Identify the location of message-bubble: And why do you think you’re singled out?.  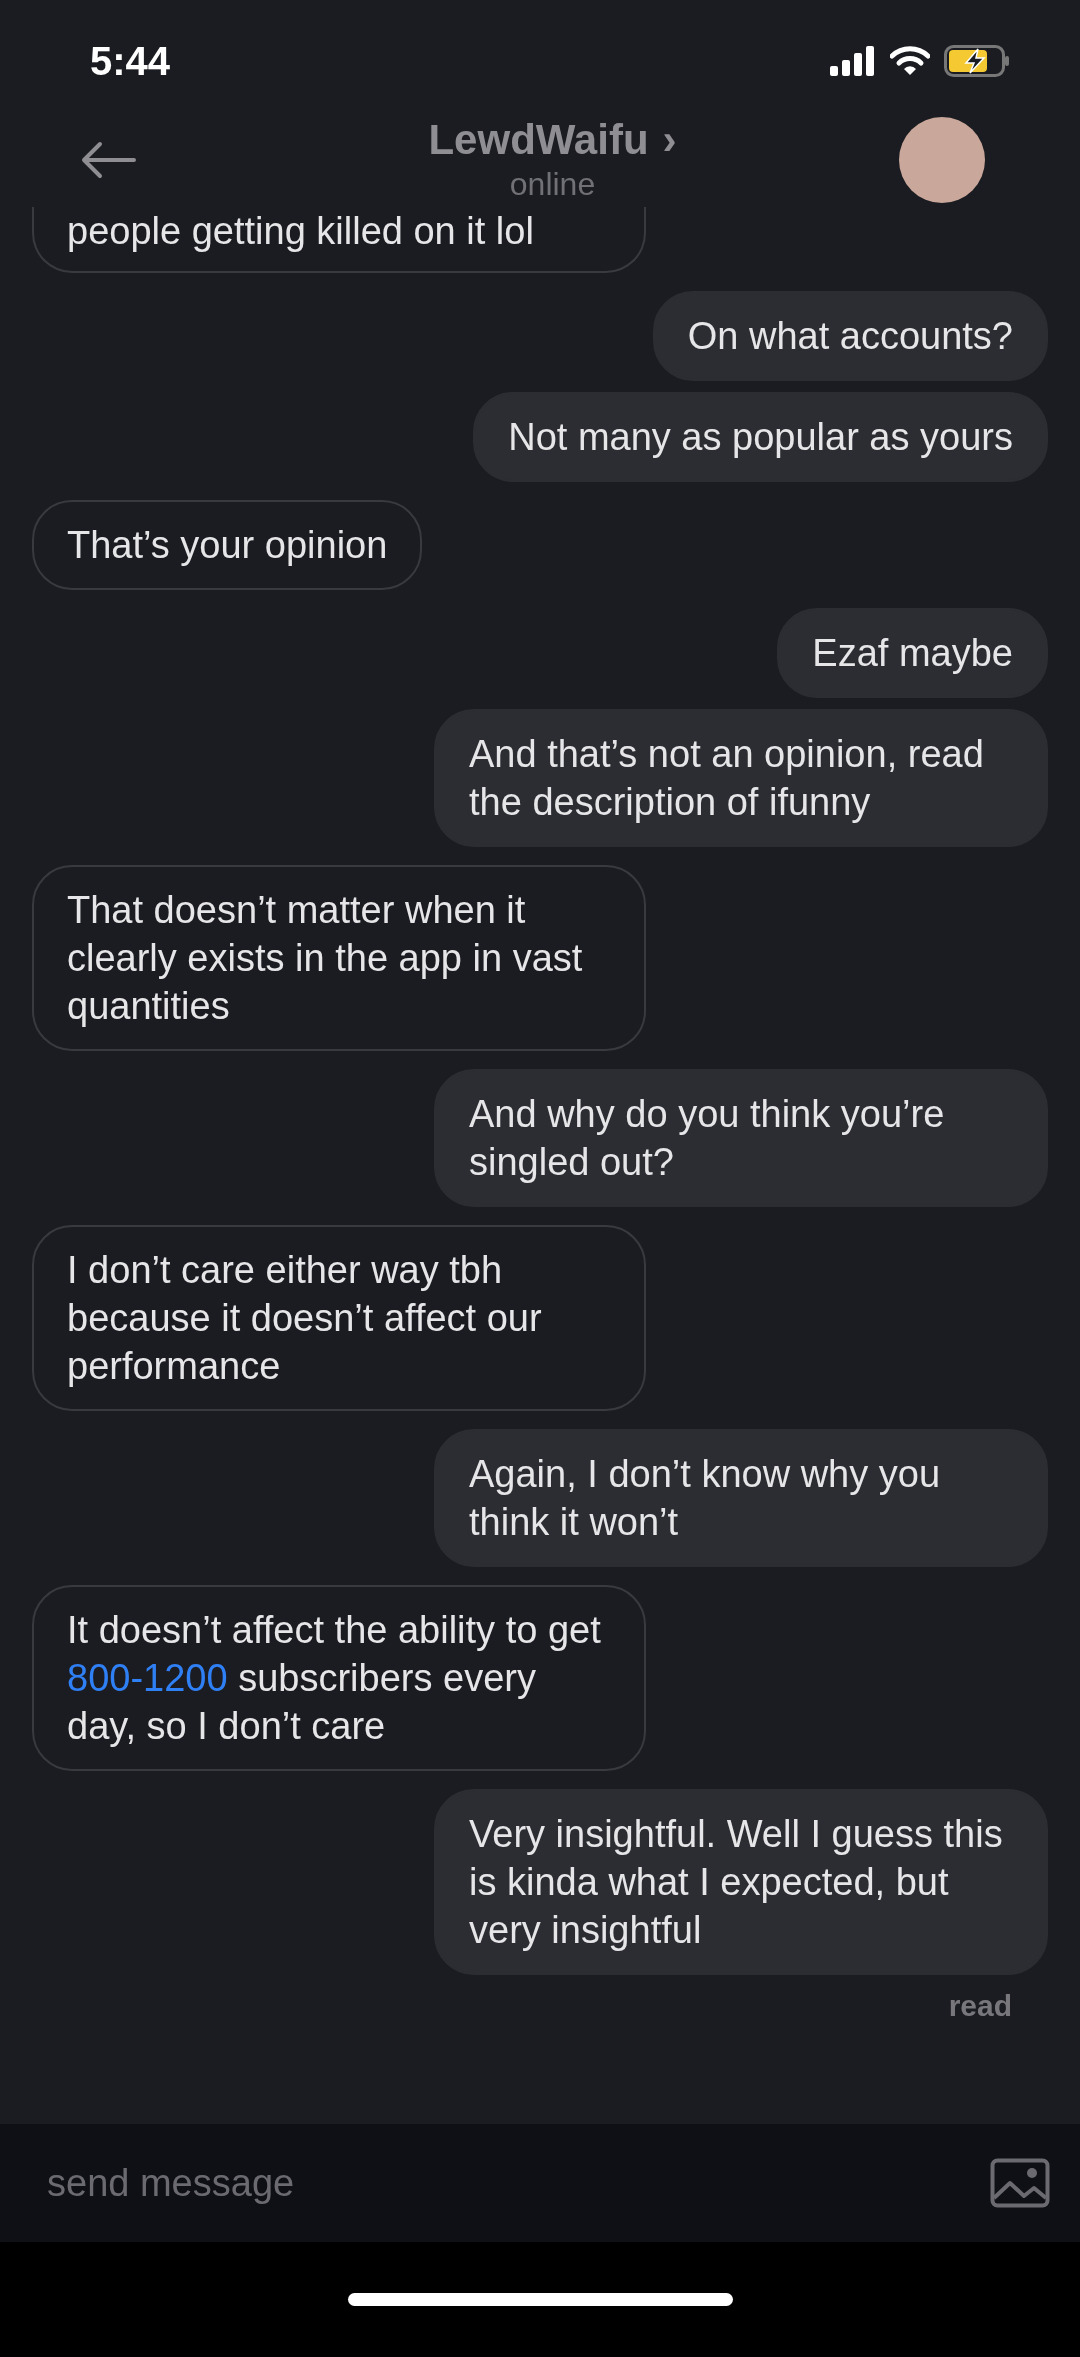
(741, 1138).